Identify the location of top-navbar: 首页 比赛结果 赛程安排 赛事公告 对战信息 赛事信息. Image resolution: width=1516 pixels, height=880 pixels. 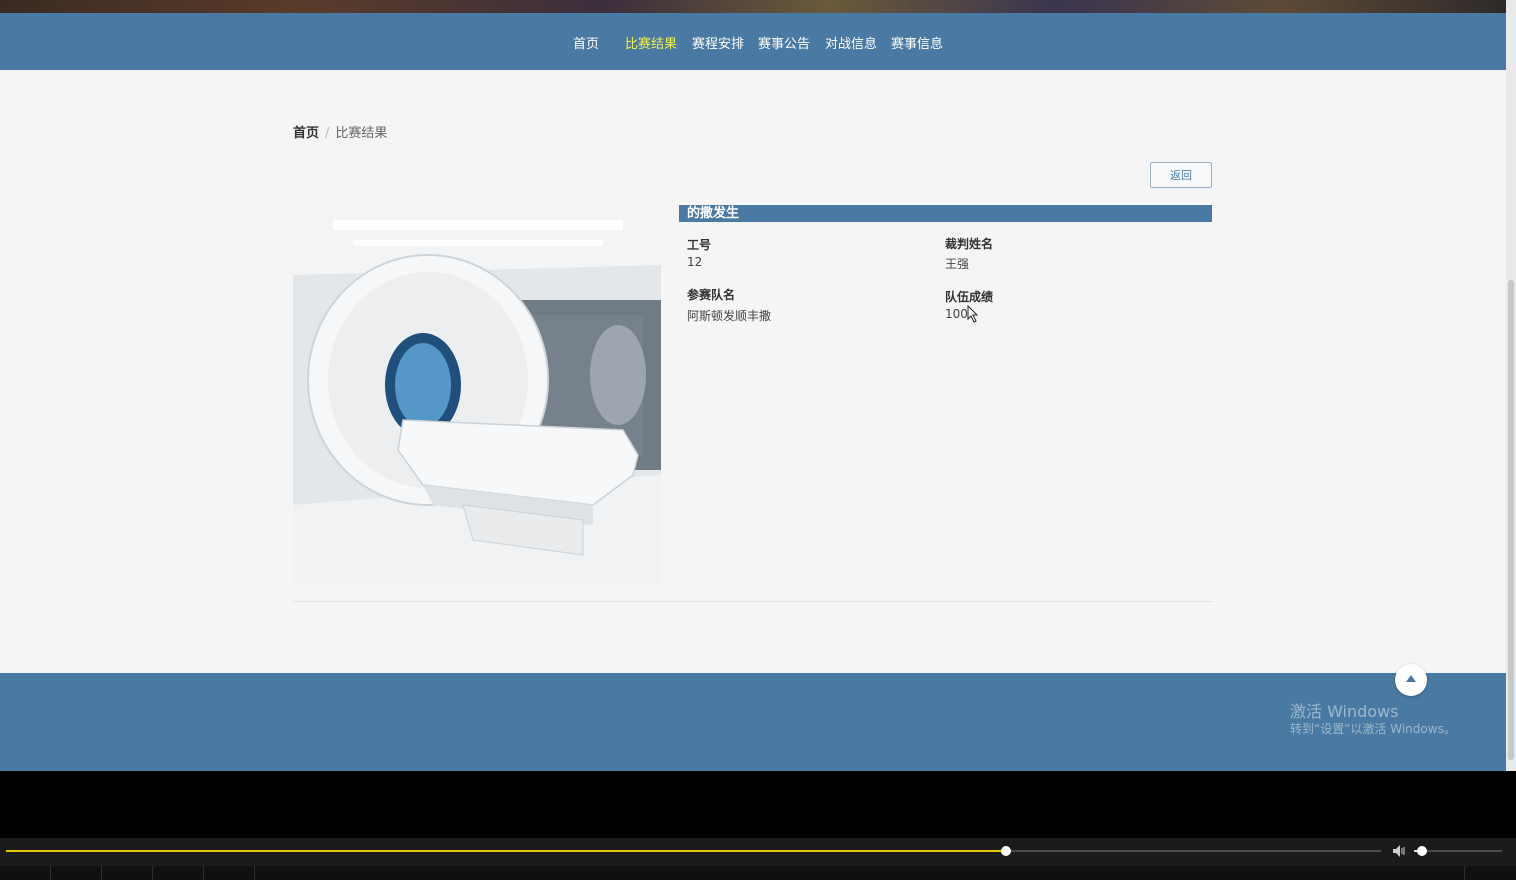
(753, 41).